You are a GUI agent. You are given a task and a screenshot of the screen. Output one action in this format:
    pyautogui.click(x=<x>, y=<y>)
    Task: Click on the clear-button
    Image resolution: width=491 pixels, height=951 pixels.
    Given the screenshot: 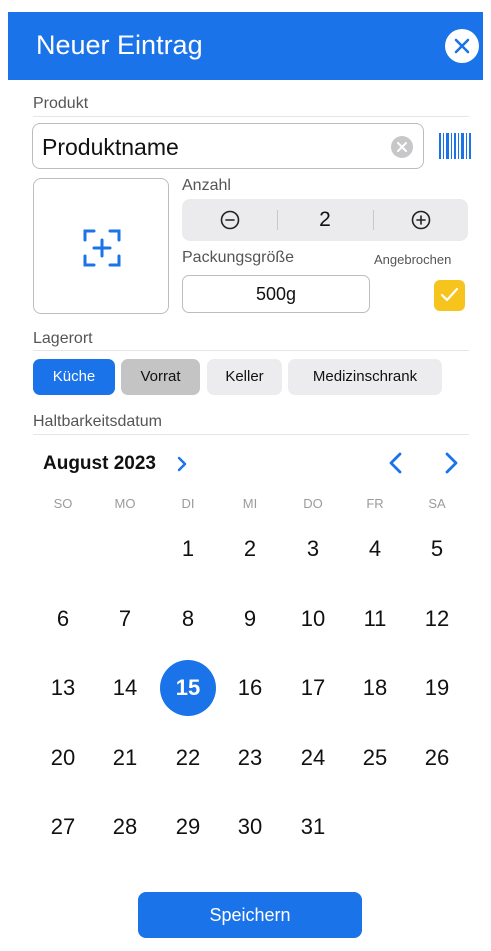 What is the action you would take?
    pyautogui.click(x=402, y=147)
    